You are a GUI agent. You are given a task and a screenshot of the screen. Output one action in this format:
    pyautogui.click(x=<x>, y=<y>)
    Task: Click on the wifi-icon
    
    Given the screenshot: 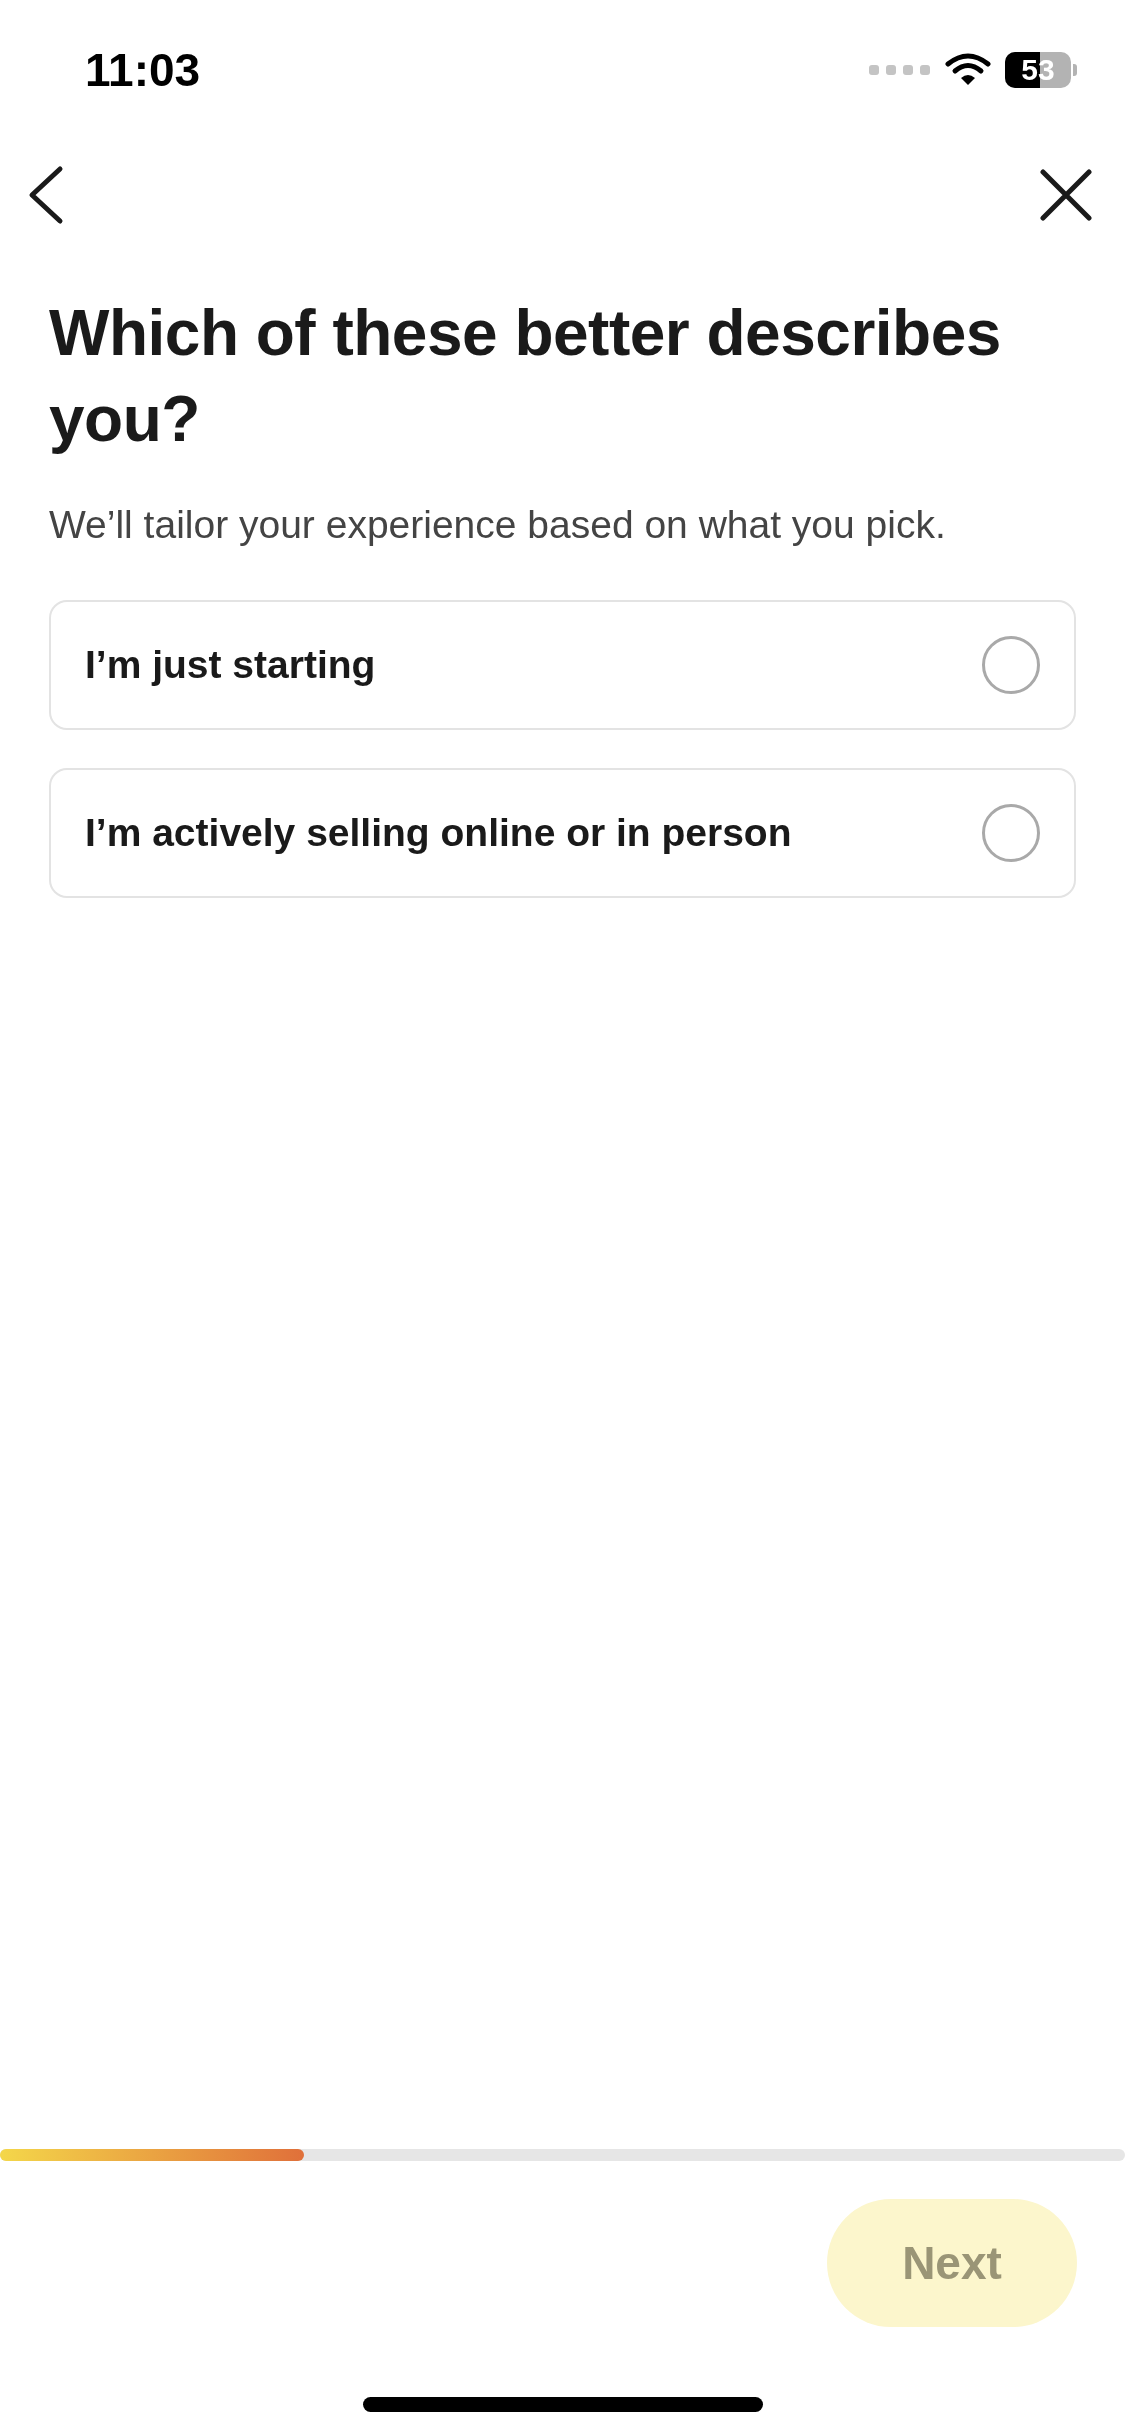 What is the action you would take?
    pyautogui.click(x=968, y=70)
    